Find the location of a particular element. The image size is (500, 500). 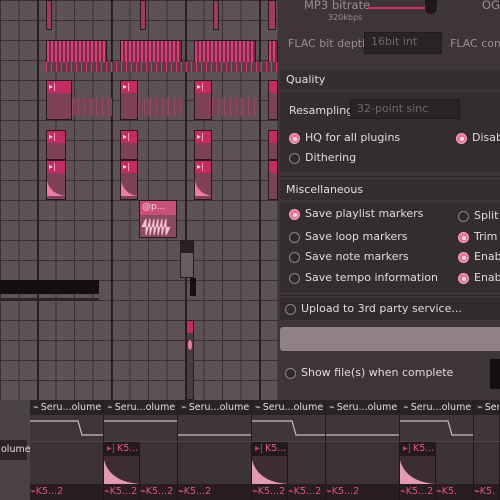

save-tempo-info-label: Save tempo information is located at coordinates (371, 277).